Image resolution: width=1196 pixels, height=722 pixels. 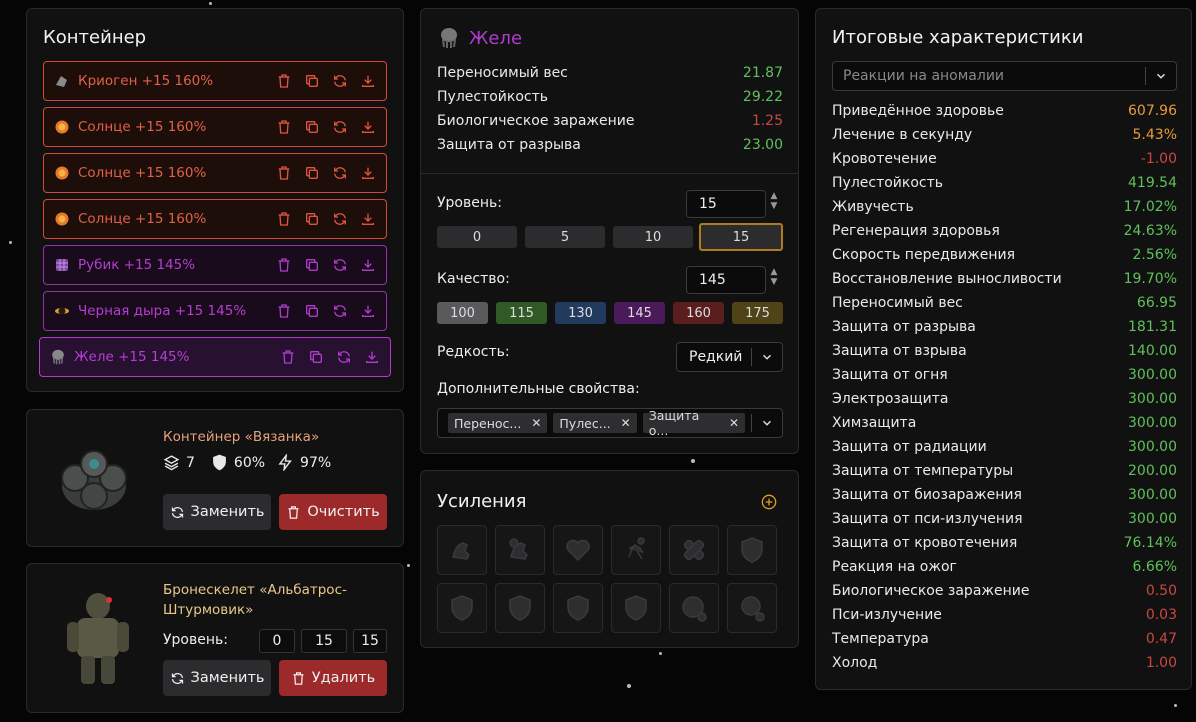 I want to click on level-preset-button: 0, so click(x=477, y=237).